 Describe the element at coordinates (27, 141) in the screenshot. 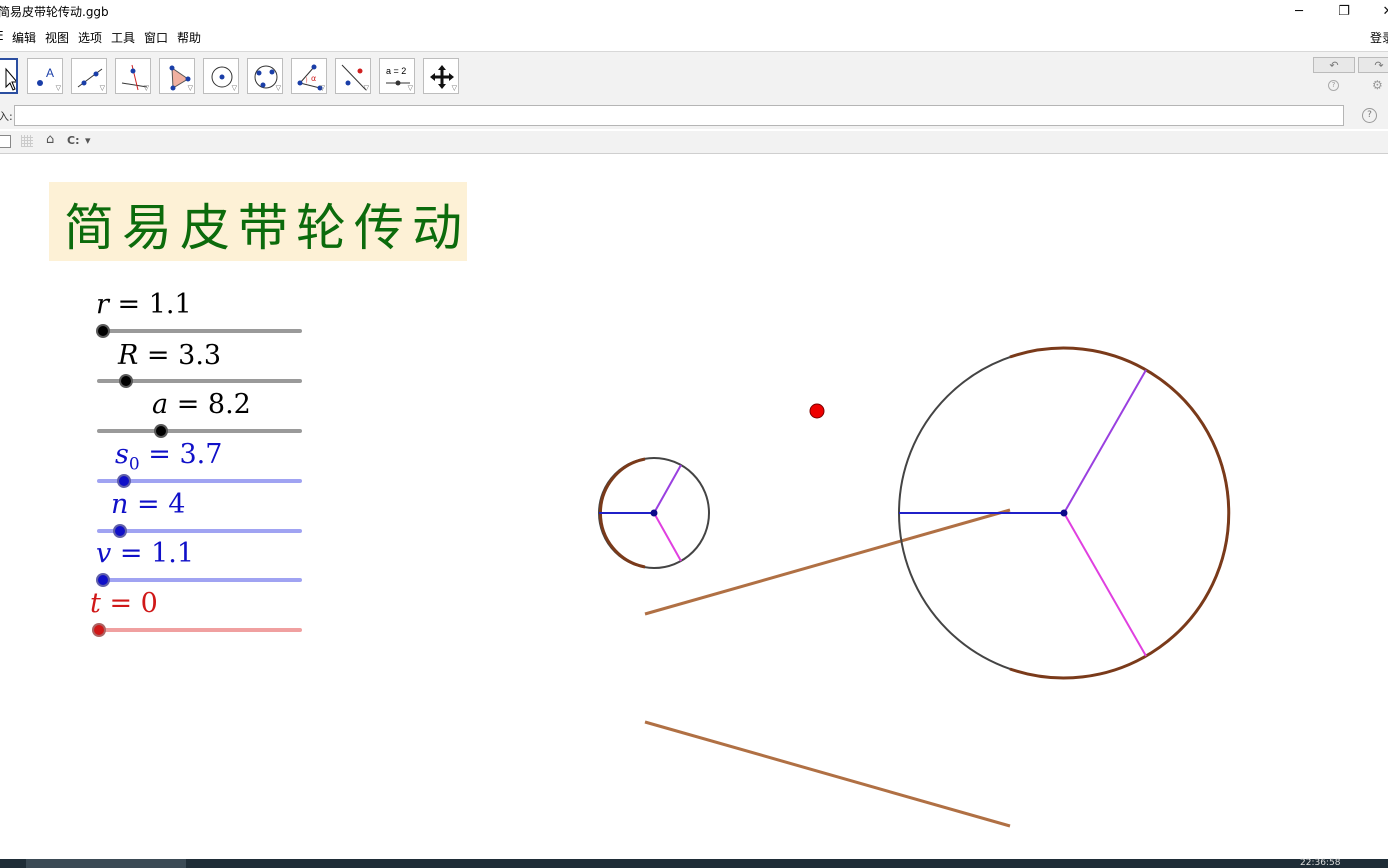

I see `grid-toggle-icon` at that location.